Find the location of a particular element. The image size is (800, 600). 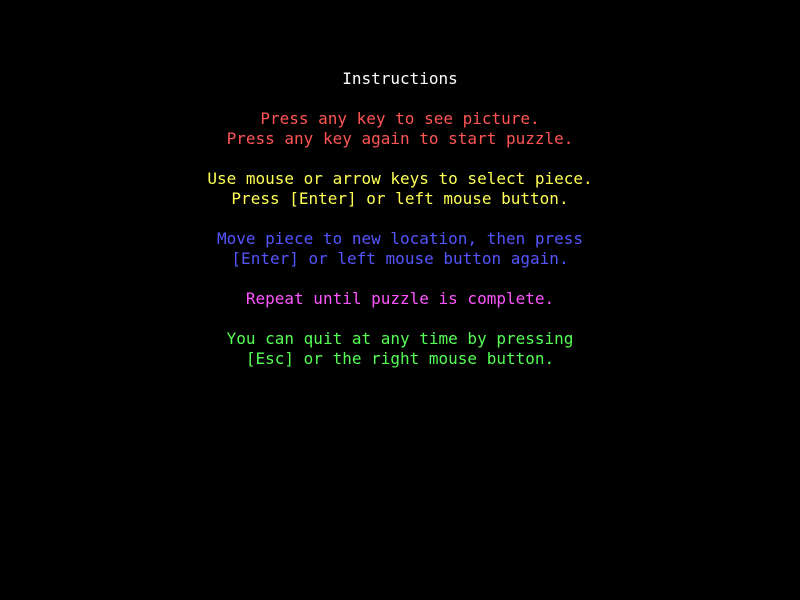

instruction-line: Use mouse or arrow keys to select piece. is located at coordinates (400, 178).